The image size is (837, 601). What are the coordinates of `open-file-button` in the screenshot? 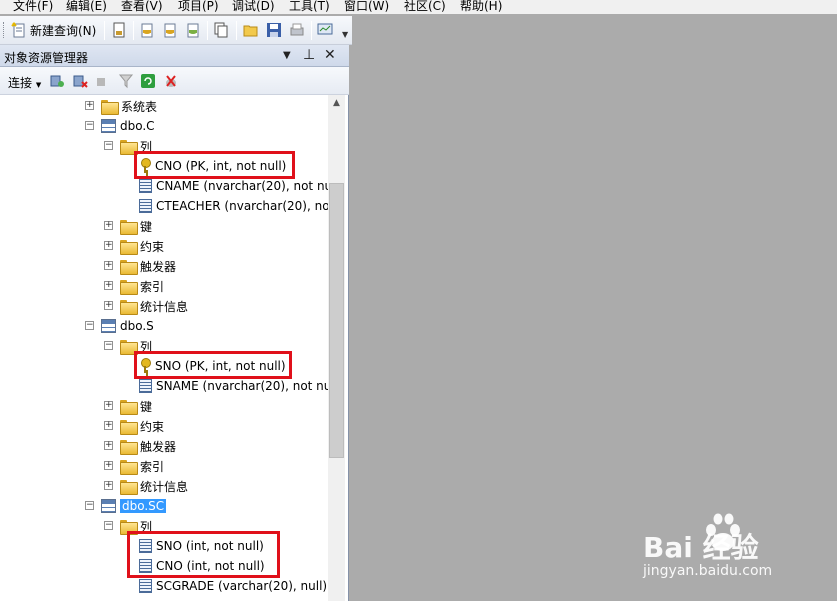 It's located at (251, 30).